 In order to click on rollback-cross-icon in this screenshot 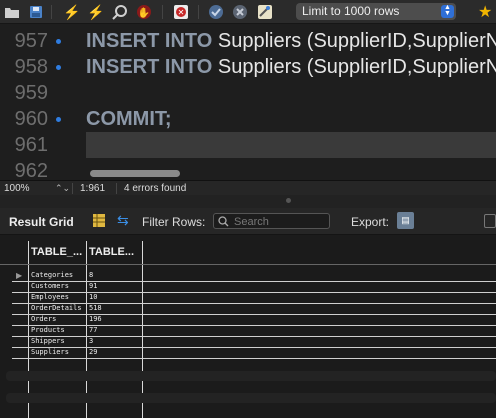, I will do `click(240, 12)`.